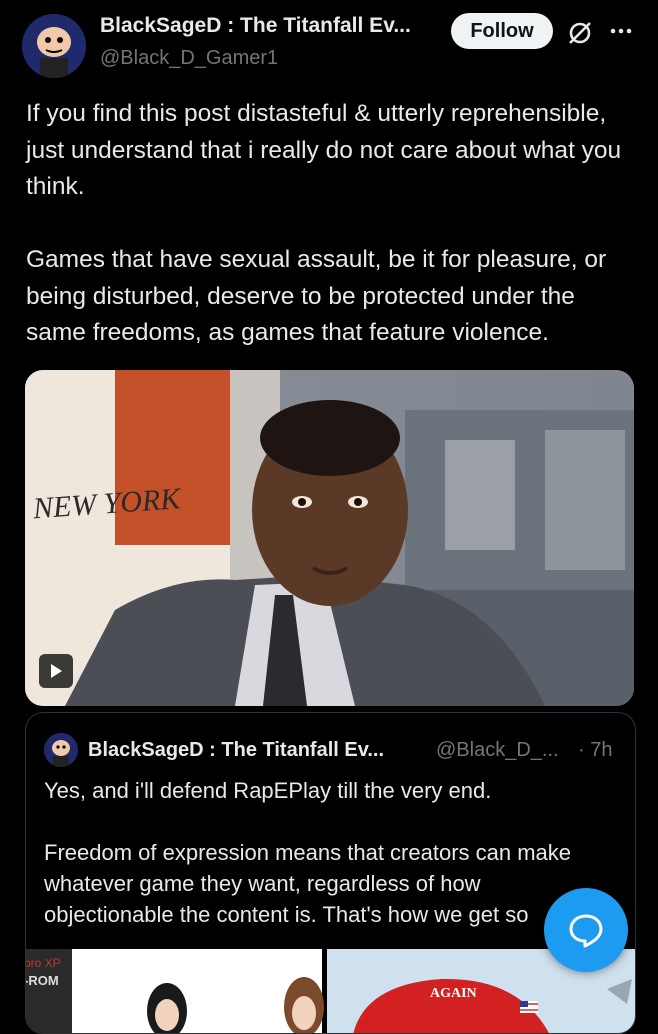  I want to click on quoted-image-text-1: pro XP, so click(43, 963).